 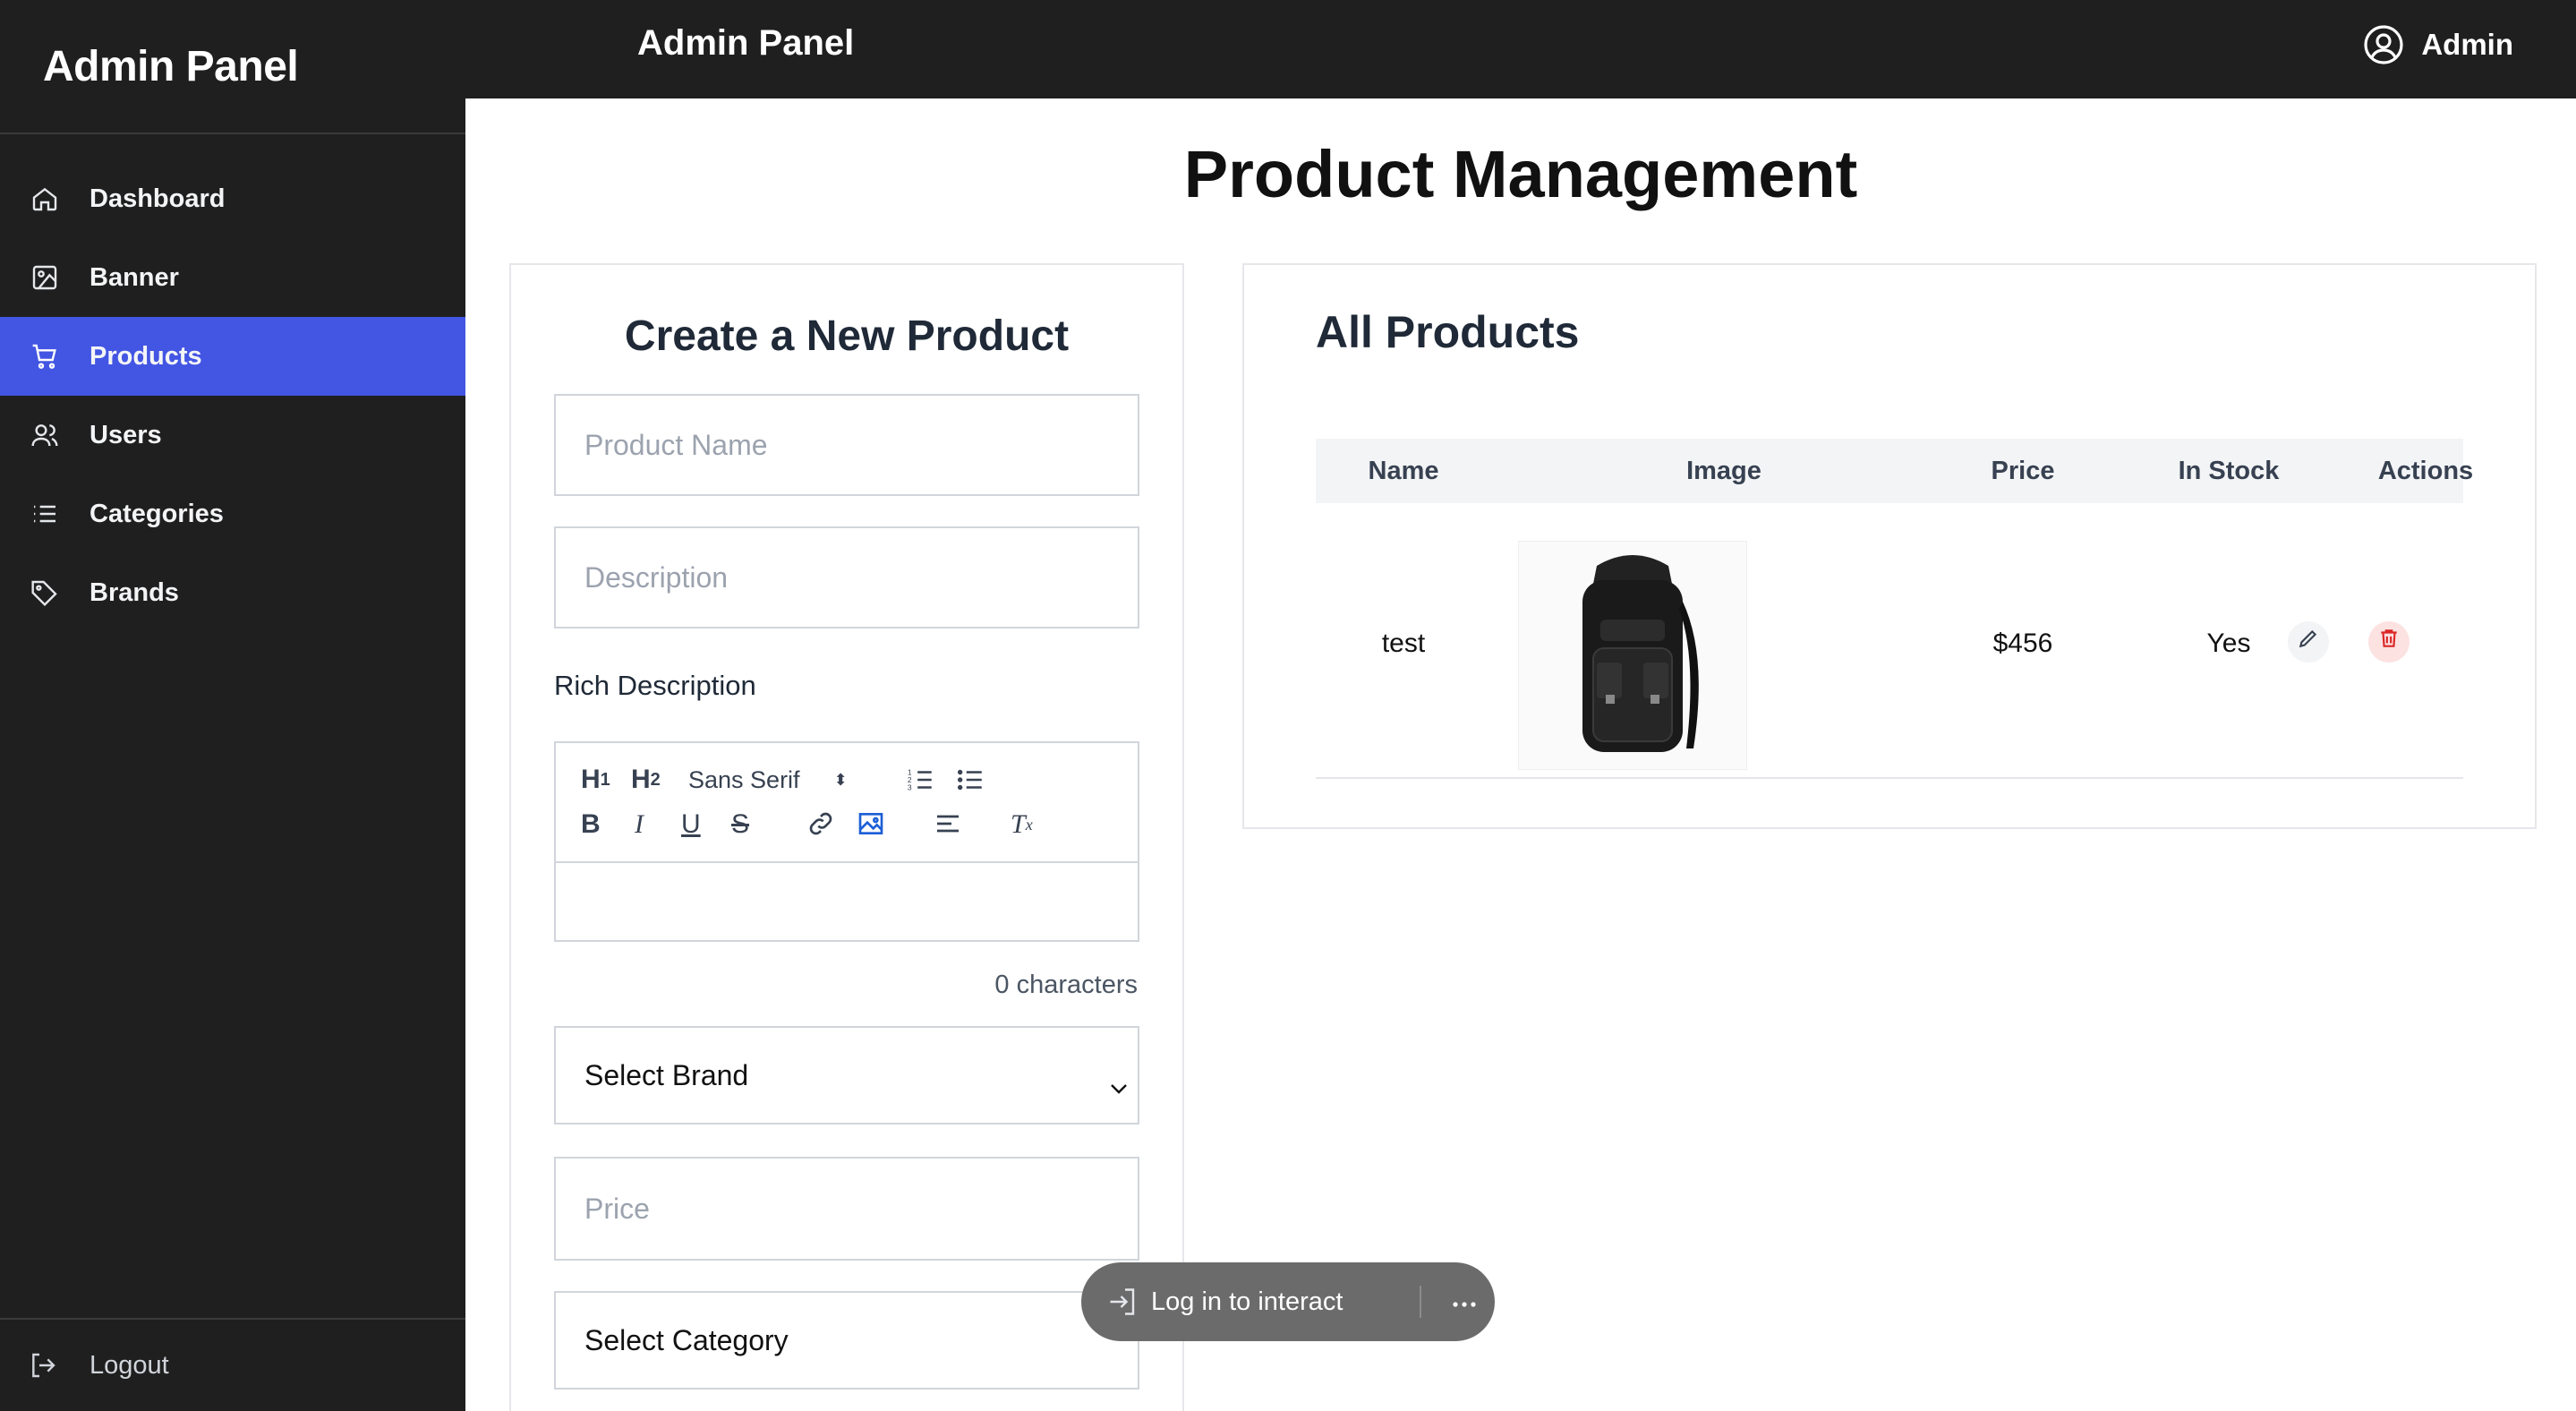 I want to click on product-name-placeholder: Product Name, so click(x=676, y=444).